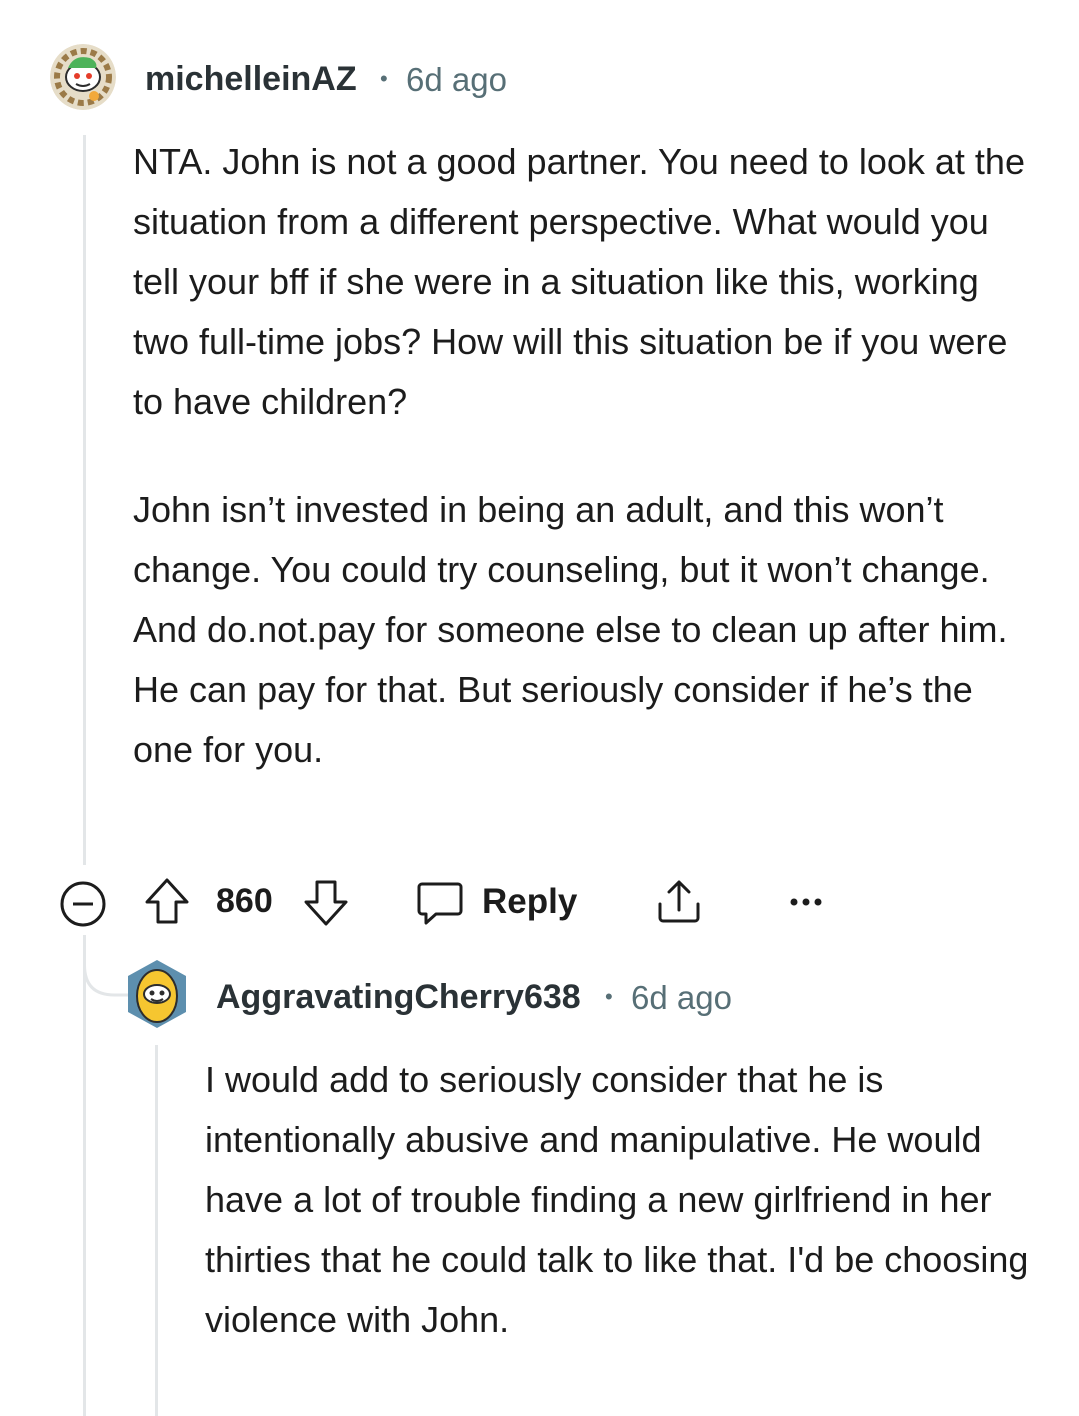  I want to click on more-options-icon, so click(806, 902).